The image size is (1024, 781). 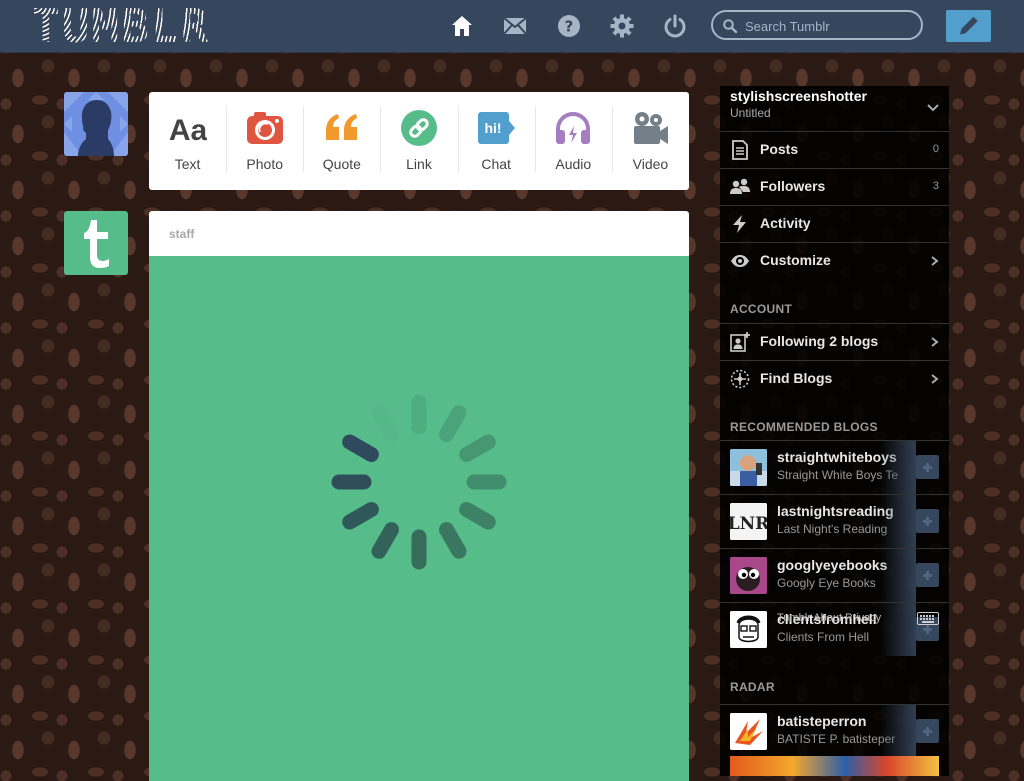 What do you see at coordinates (834, 223) in the screenshot?
I see `sidebar-item-activity: Activity` at bounding box center [834, 223].